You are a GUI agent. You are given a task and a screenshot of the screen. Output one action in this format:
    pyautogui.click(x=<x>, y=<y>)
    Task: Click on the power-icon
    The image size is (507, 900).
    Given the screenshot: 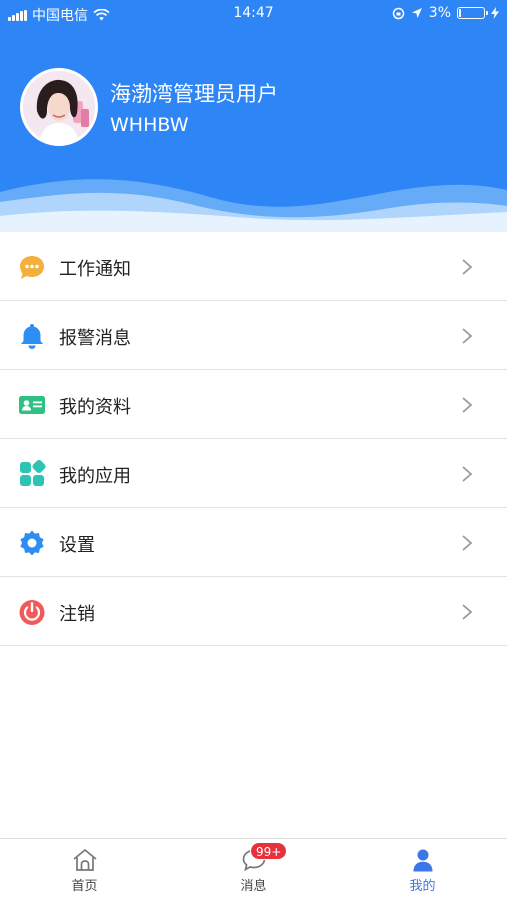 What is the action you would take?
    pyautogui.click(x=32, y=612)
    